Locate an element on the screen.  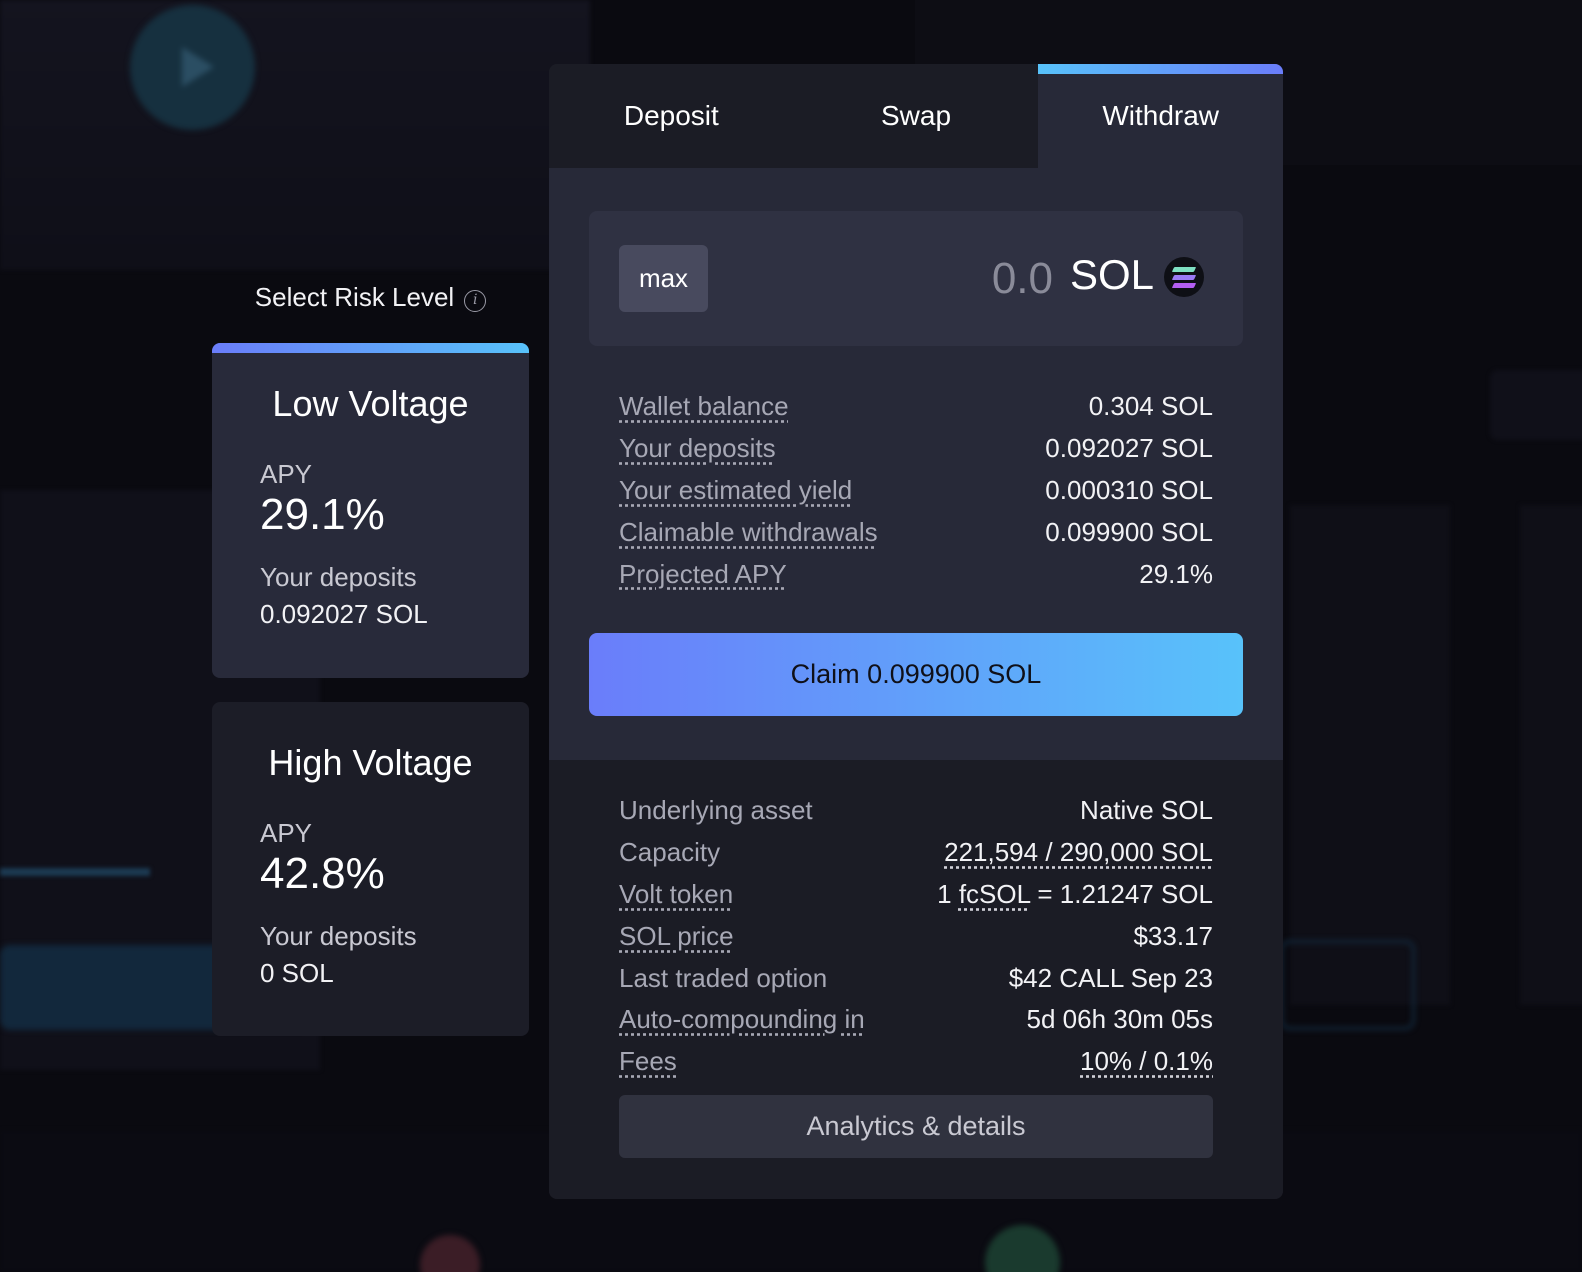
detail-value: $42 CALL Sep 23 is located at coordinates (1110, 977).